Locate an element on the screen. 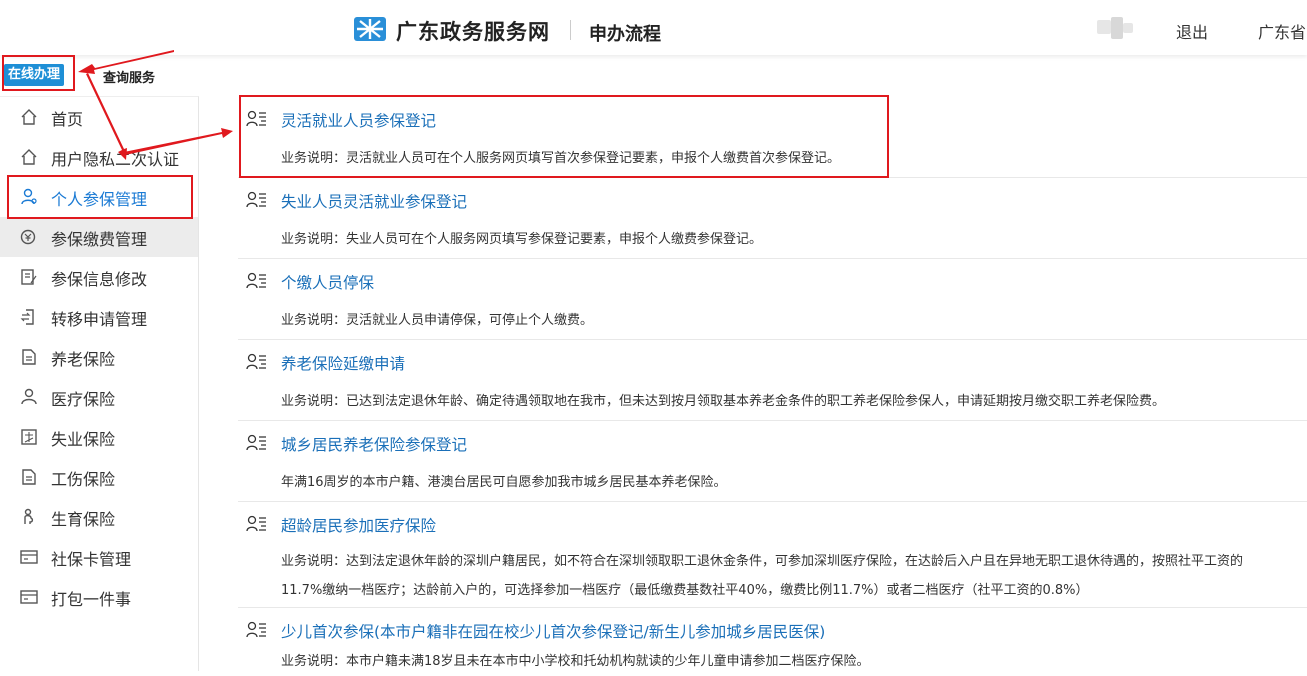 This screenshot has height=676, width=1307. sidebar-item-label: 用户隐私二次认证 is located at coordinates (115, 159).